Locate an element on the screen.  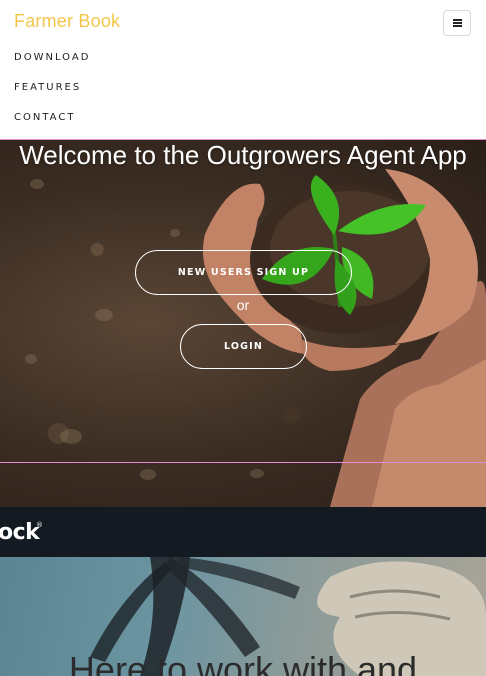
section-heading: Here to work with and is located at coordinates (243, 662).